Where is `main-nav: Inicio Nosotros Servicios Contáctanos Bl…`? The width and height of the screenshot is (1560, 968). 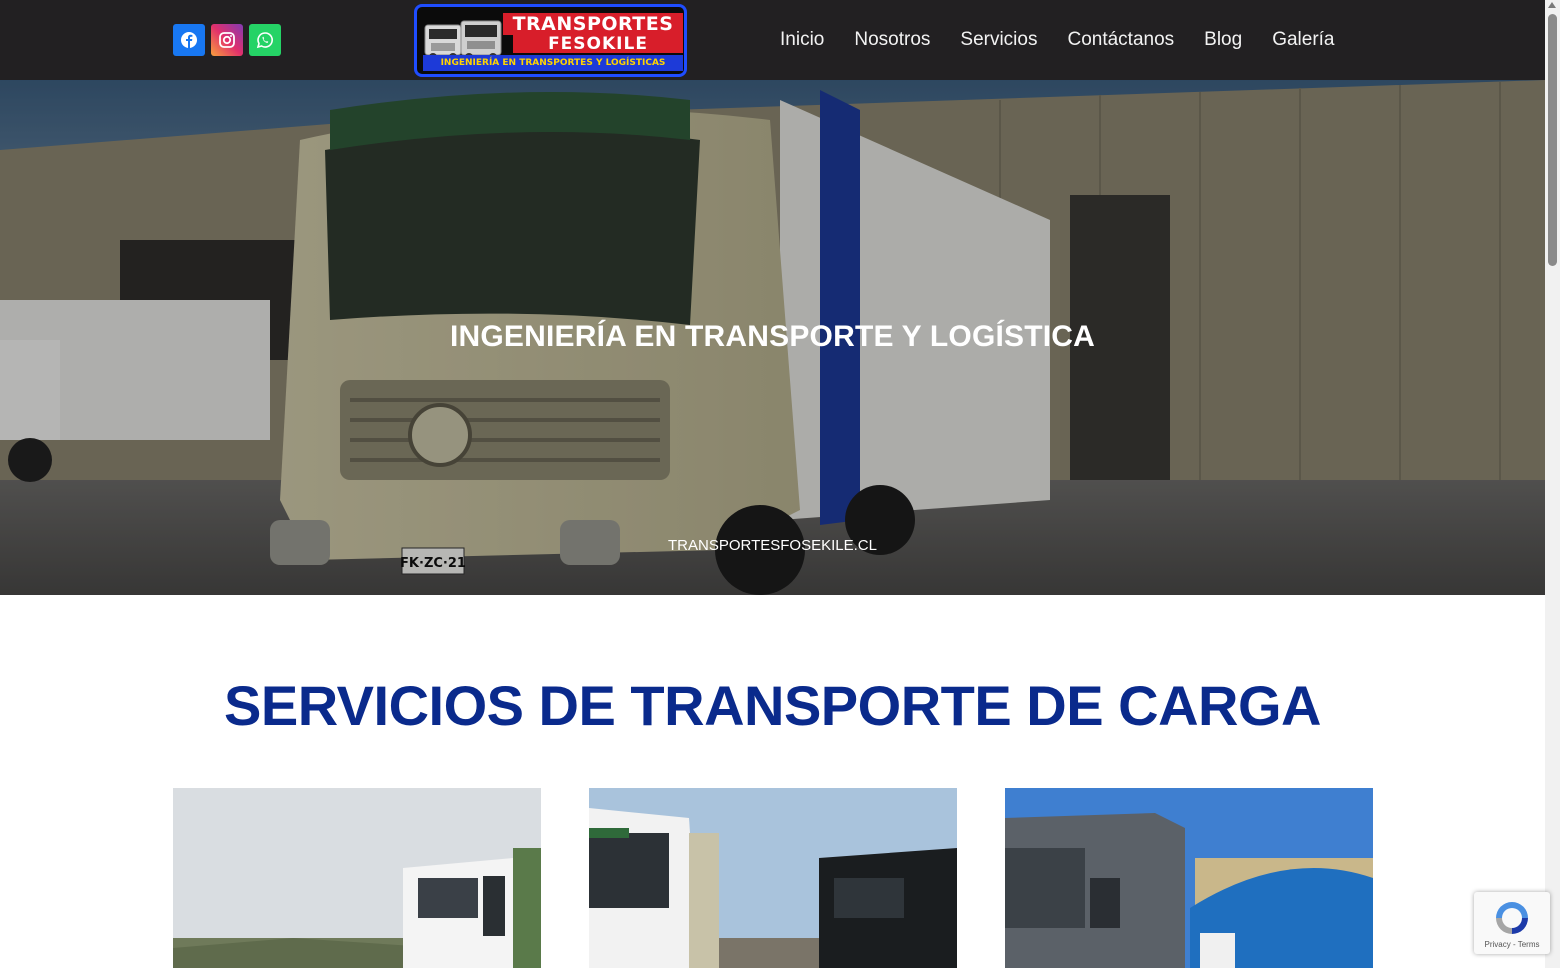 main-nav: Inicio Nosotros Servicios Contáctanos Bl… is located at coordinates (1057, 40).